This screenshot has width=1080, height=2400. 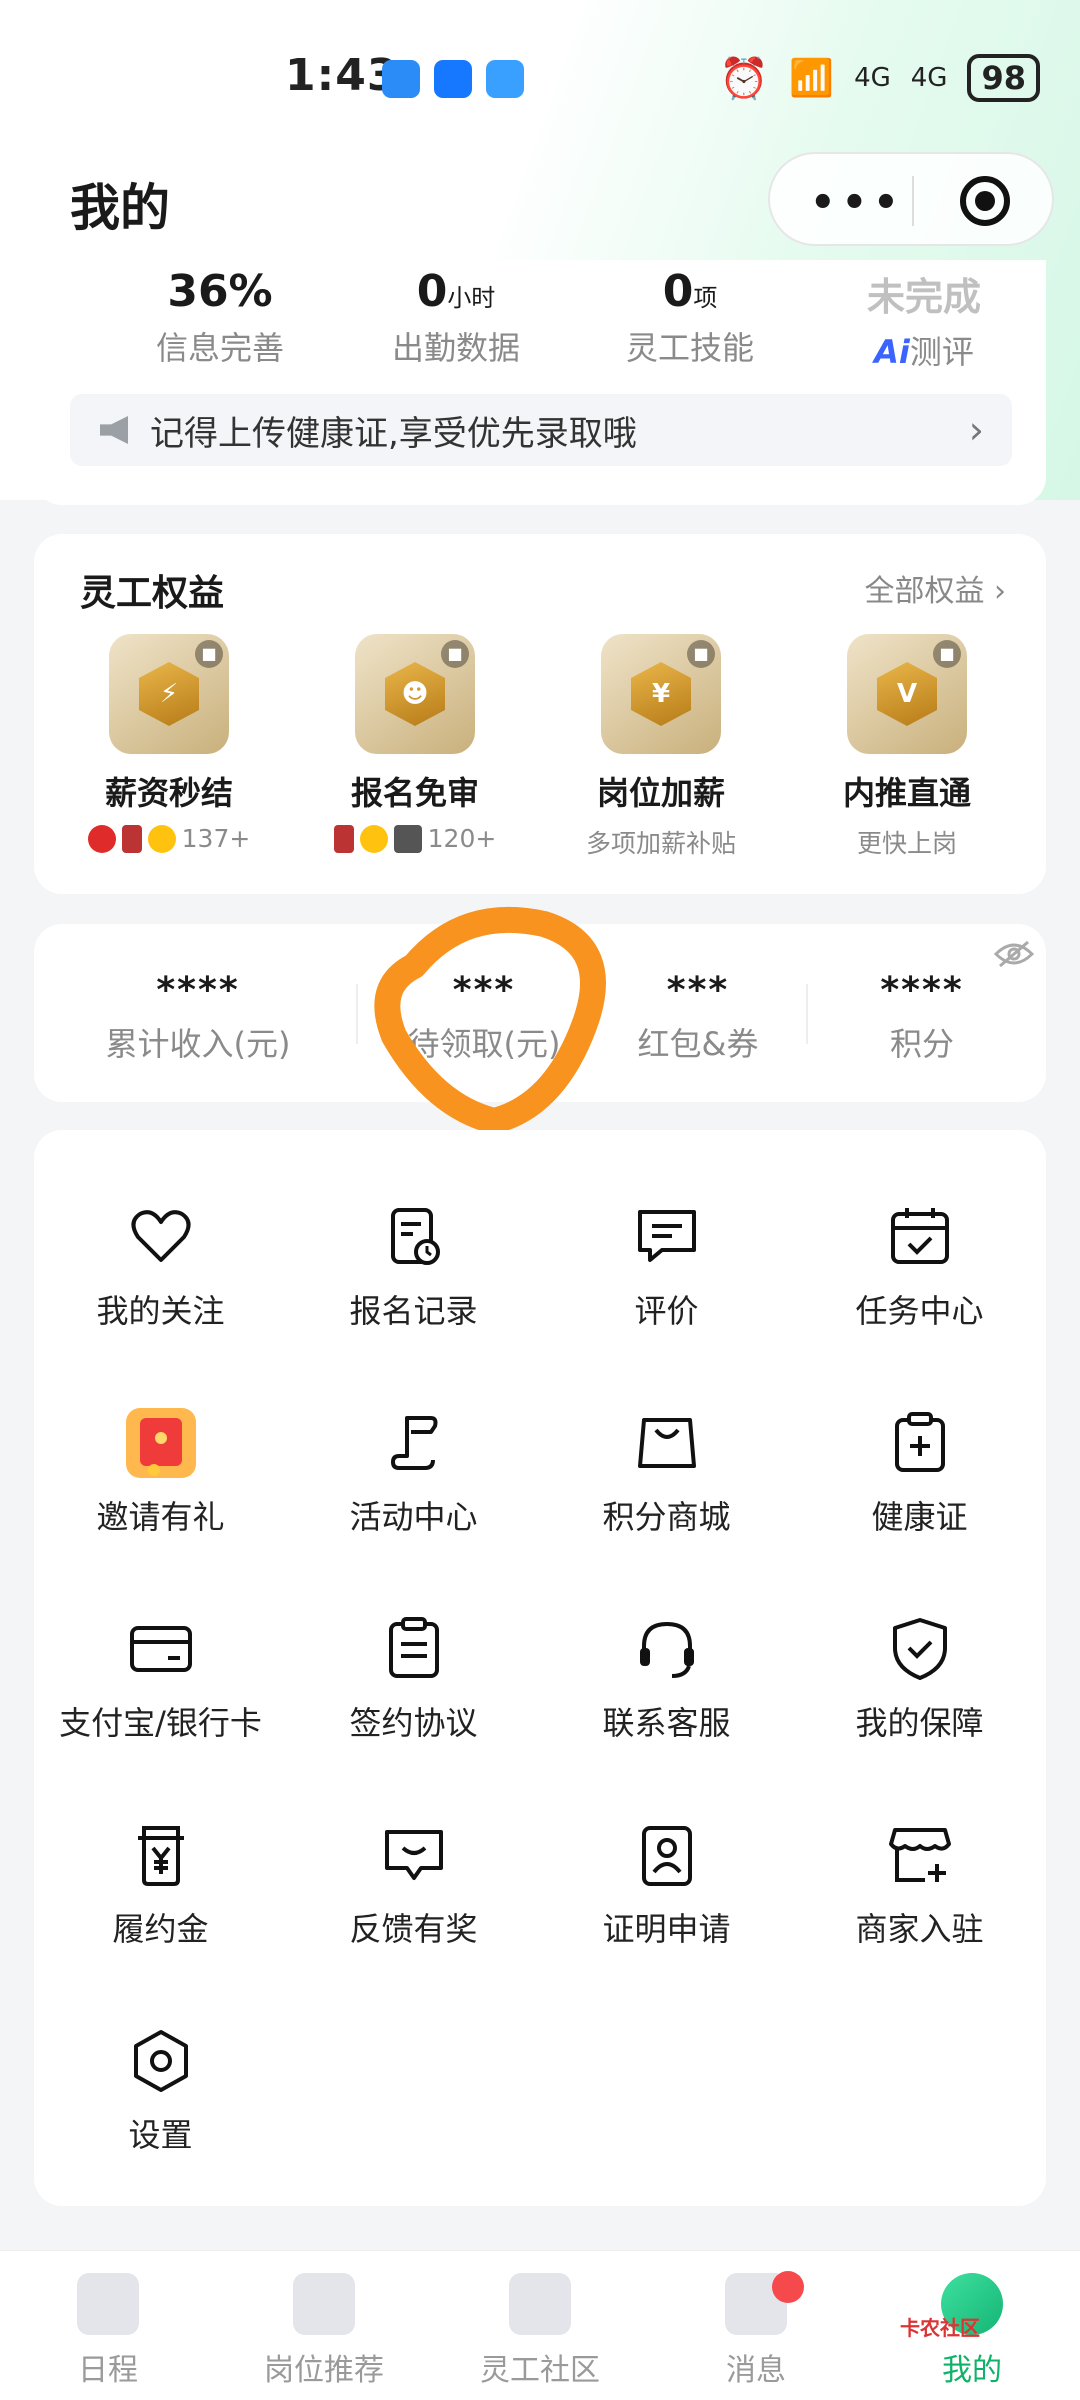 What do you see at coordinates (413, 1723) in the screenshot?
I see `menu-label: 签约协议` at bounding box center [413, 1723].